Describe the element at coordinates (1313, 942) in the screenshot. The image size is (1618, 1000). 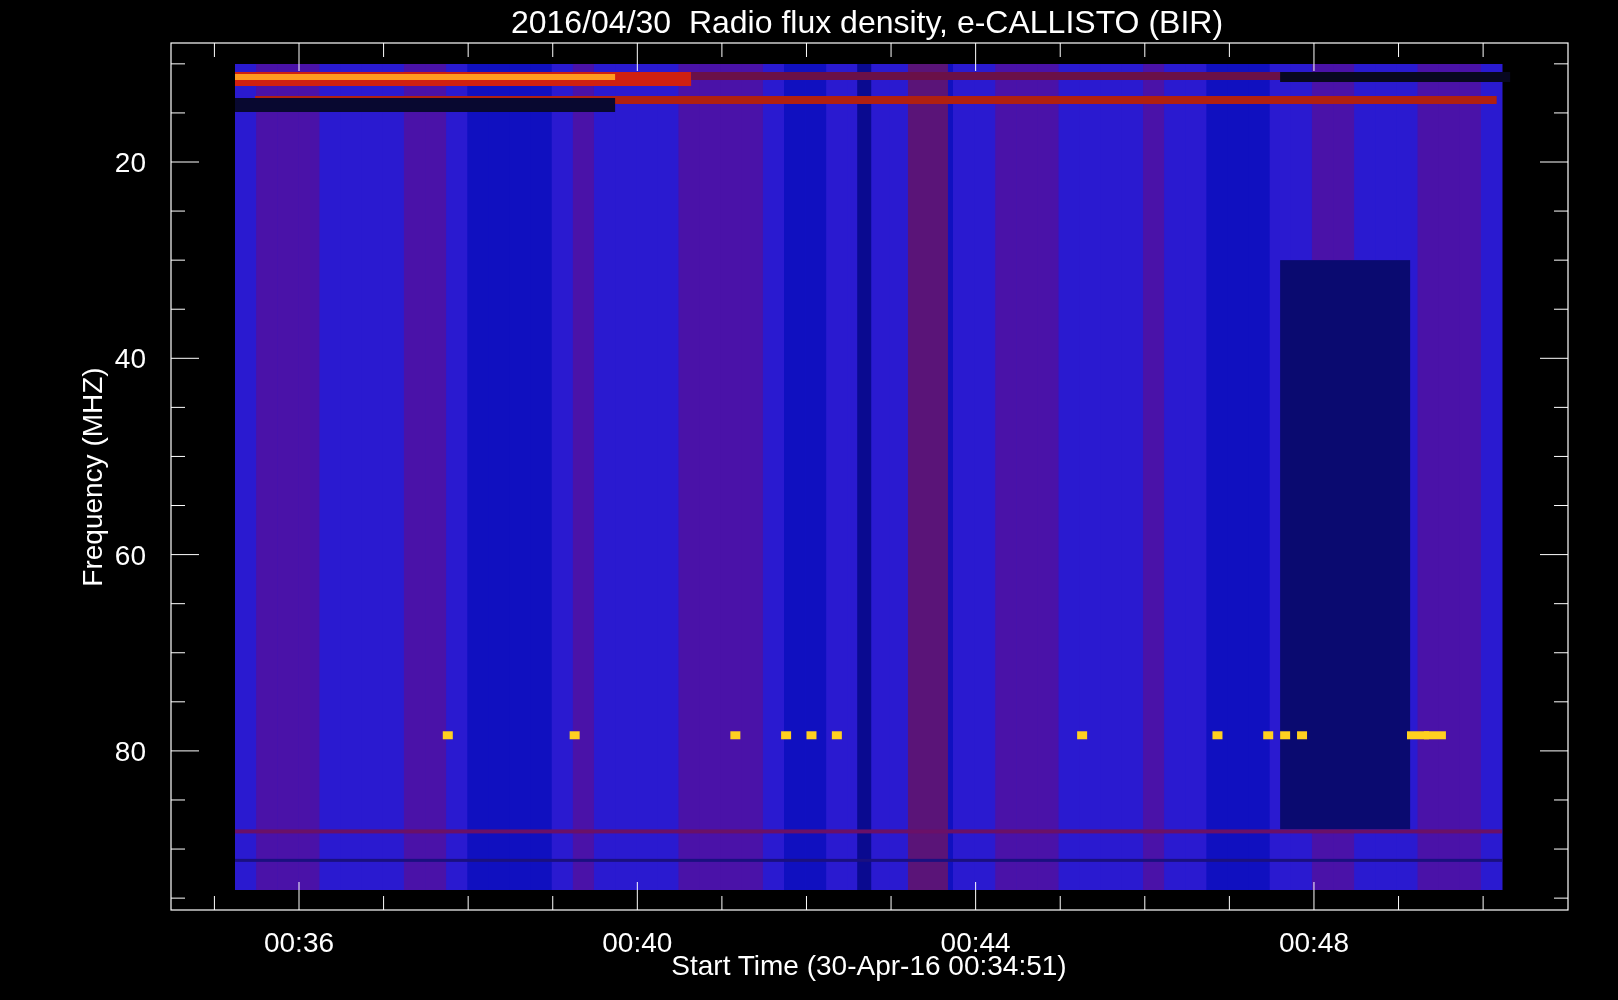
I see `x-tick-label: 00:48` at that location.